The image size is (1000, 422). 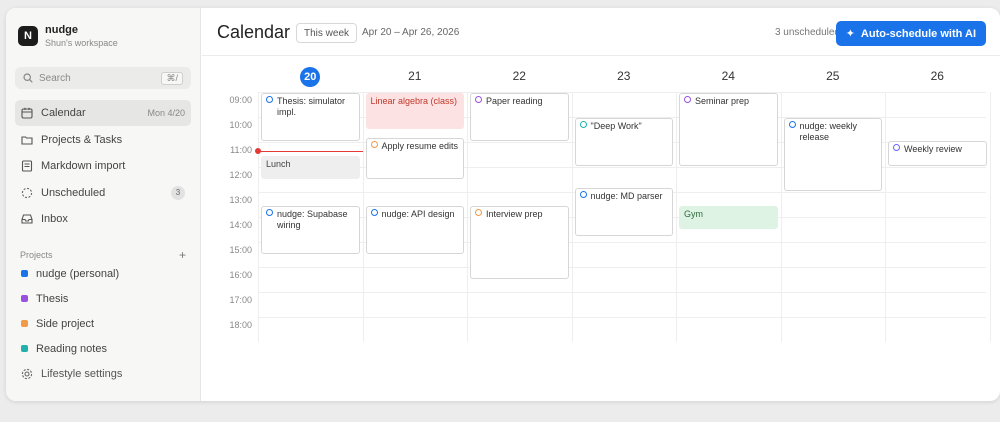 What do you see at coordinates (103, 78) in the screenshot?
I see `search-input: Search ⌘/` at bounding box center [103, 78].